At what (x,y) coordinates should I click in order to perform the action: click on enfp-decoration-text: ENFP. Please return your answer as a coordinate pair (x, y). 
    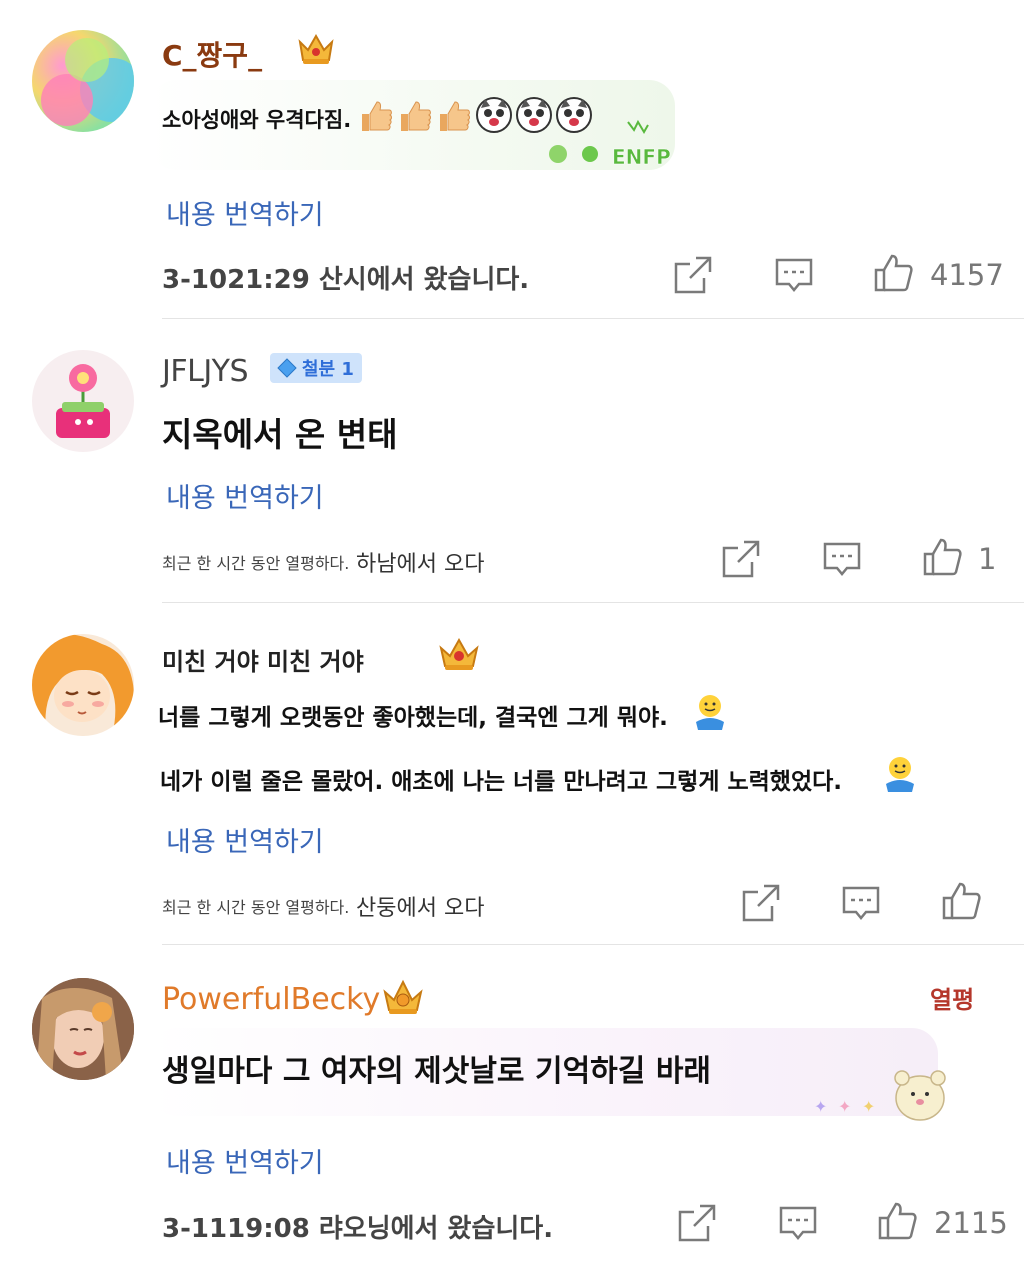
    Looking at the image, I should click on (641, 157).